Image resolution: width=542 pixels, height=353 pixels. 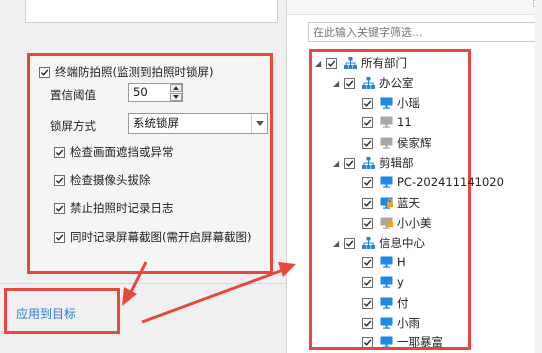 What do you see at coordinates (404, 122) in the screenshot?
I see `tree-label: 11` at bounding box center [404, 122].